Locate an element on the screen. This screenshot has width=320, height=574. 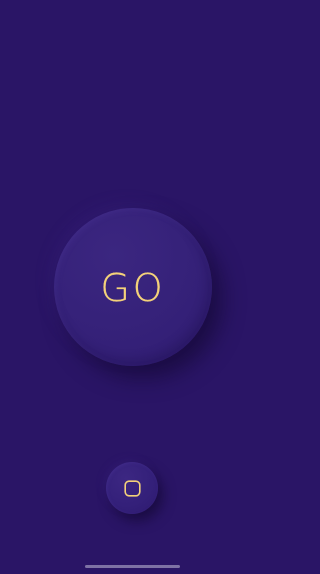
home-indicator is located at coordinates (132, 566).